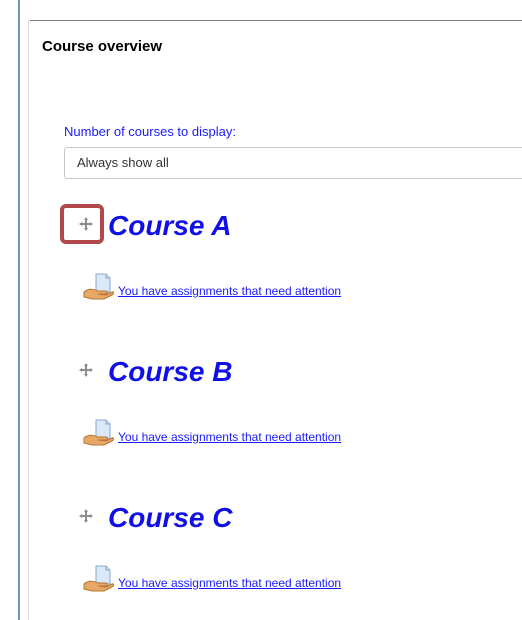 The height and width of the screenshot is (620, 522). Describe the element at coordinates (276, 20) in the screenshot. I see `block-top-divider` at that location.